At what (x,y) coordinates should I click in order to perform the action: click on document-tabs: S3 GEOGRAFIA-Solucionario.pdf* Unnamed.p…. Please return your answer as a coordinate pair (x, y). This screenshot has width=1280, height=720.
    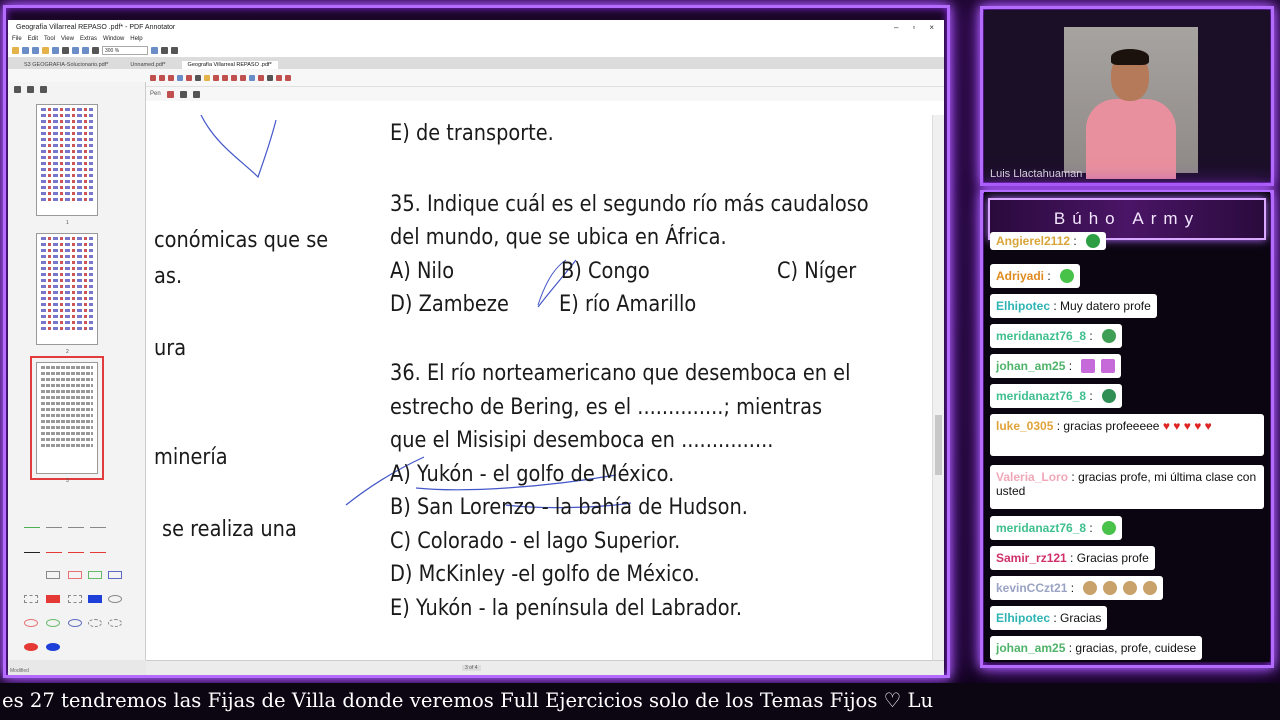
    Looking at the image, I should click on (476, 63).